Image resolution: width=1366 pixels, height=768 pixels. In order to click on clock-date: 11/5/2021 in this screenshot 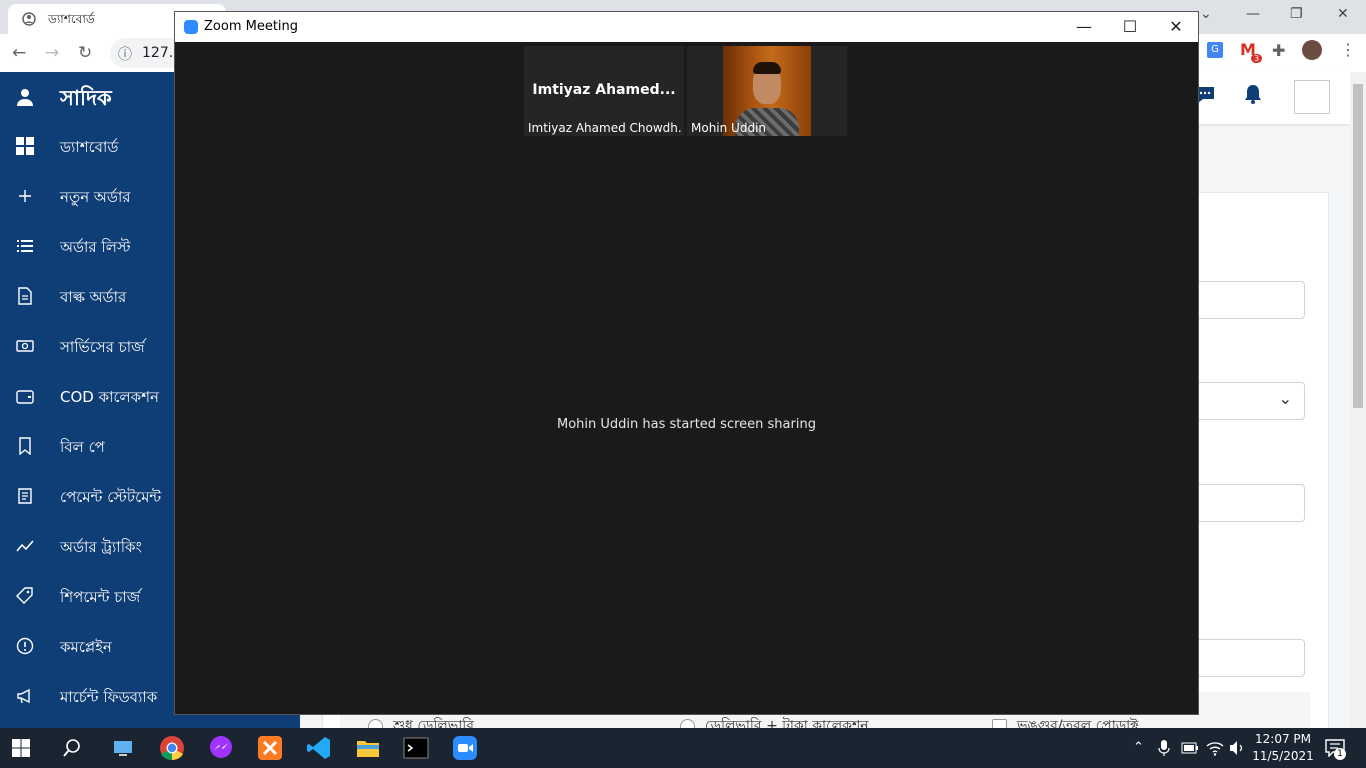, I will do `click(1283, 756)`.